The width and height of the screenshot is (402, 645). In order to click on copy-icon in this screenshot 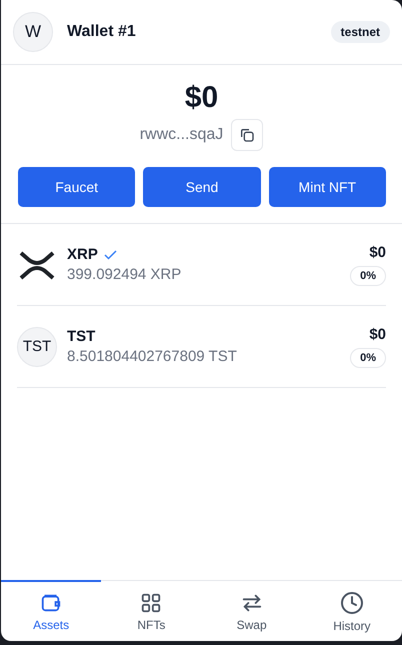, I will do `click(247, 135)`.